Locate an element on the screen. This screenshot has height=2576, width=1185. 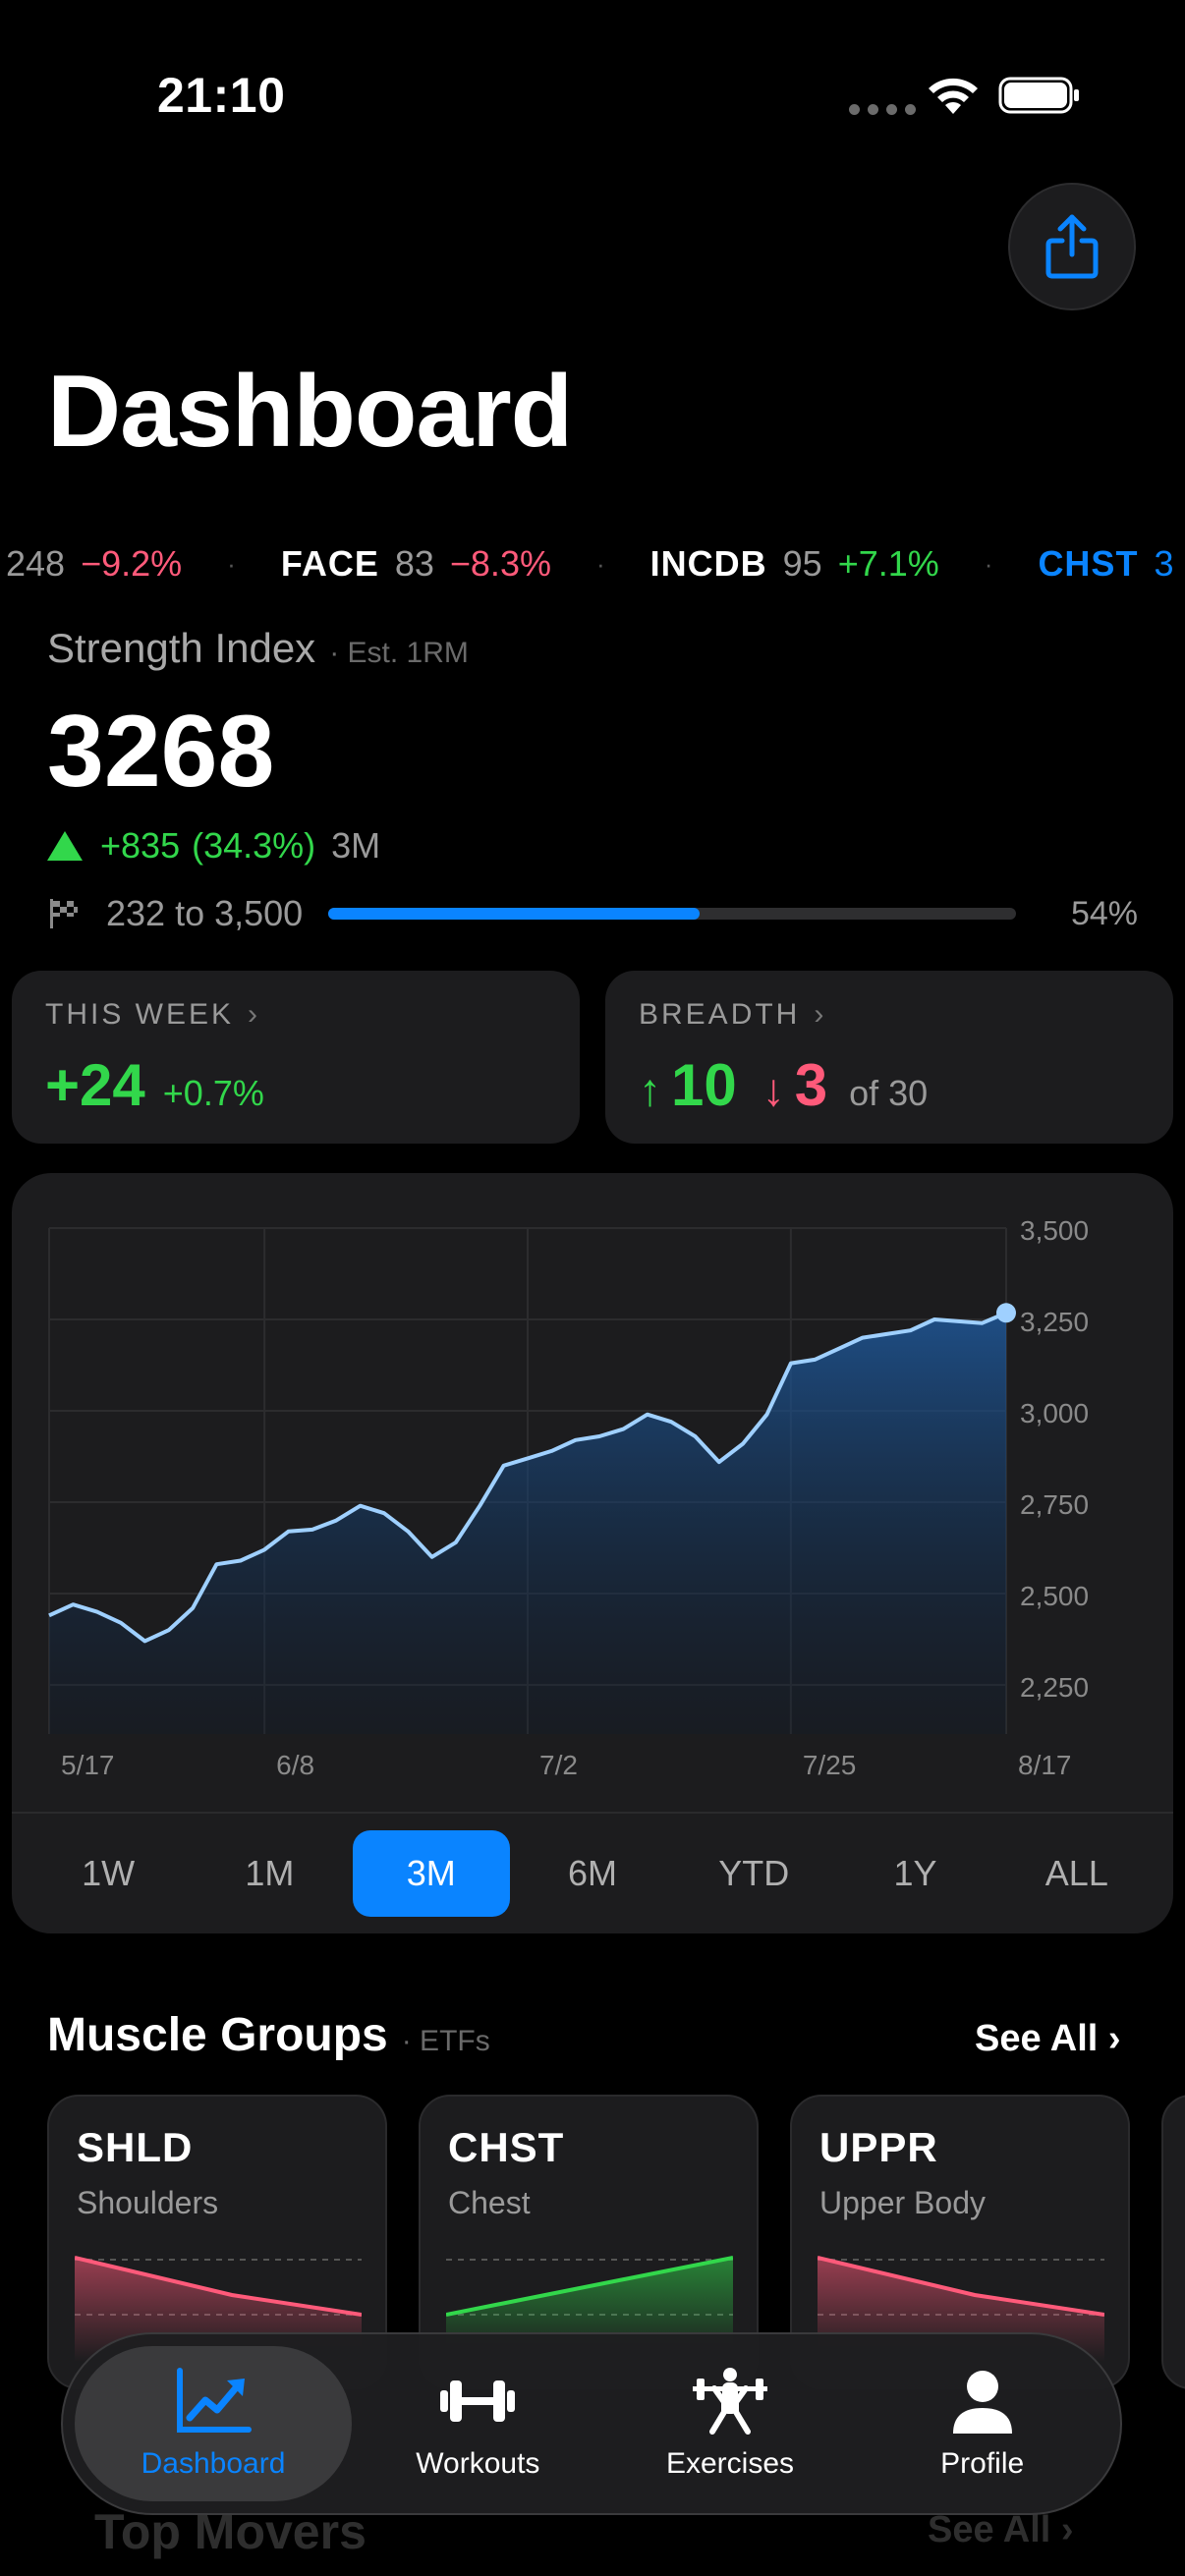
range-button-3m: 3M is located at coordinates (431, 1873).